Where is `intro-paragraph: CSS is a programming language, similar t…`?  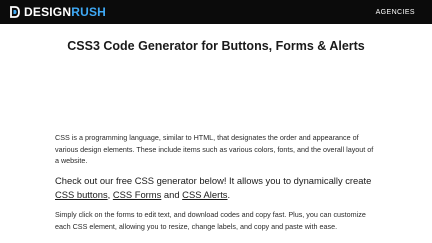
intro-paragraph: CSS is a programming language, similar t… is located at coordinates (214, 149).